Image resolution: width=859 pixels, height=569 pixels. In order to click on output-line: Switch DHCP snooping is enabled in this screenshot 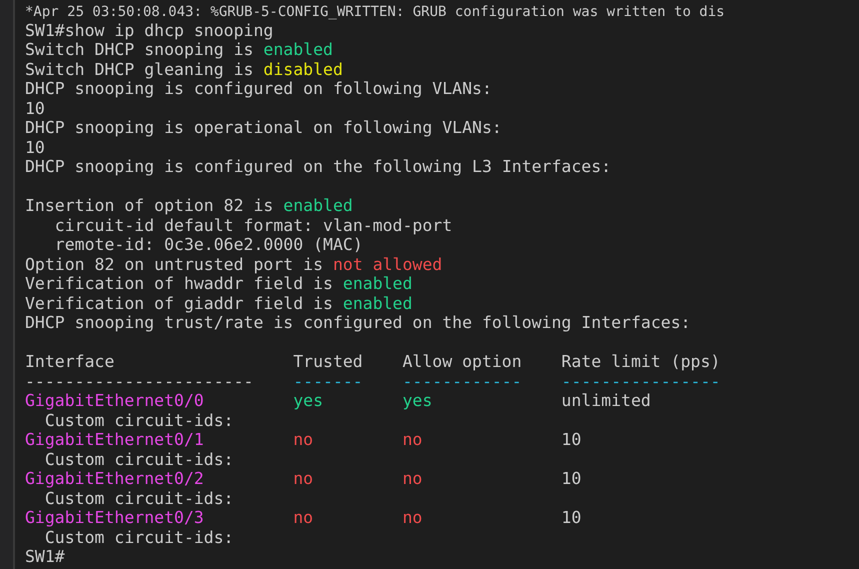, I will do `click(179, 49)`.